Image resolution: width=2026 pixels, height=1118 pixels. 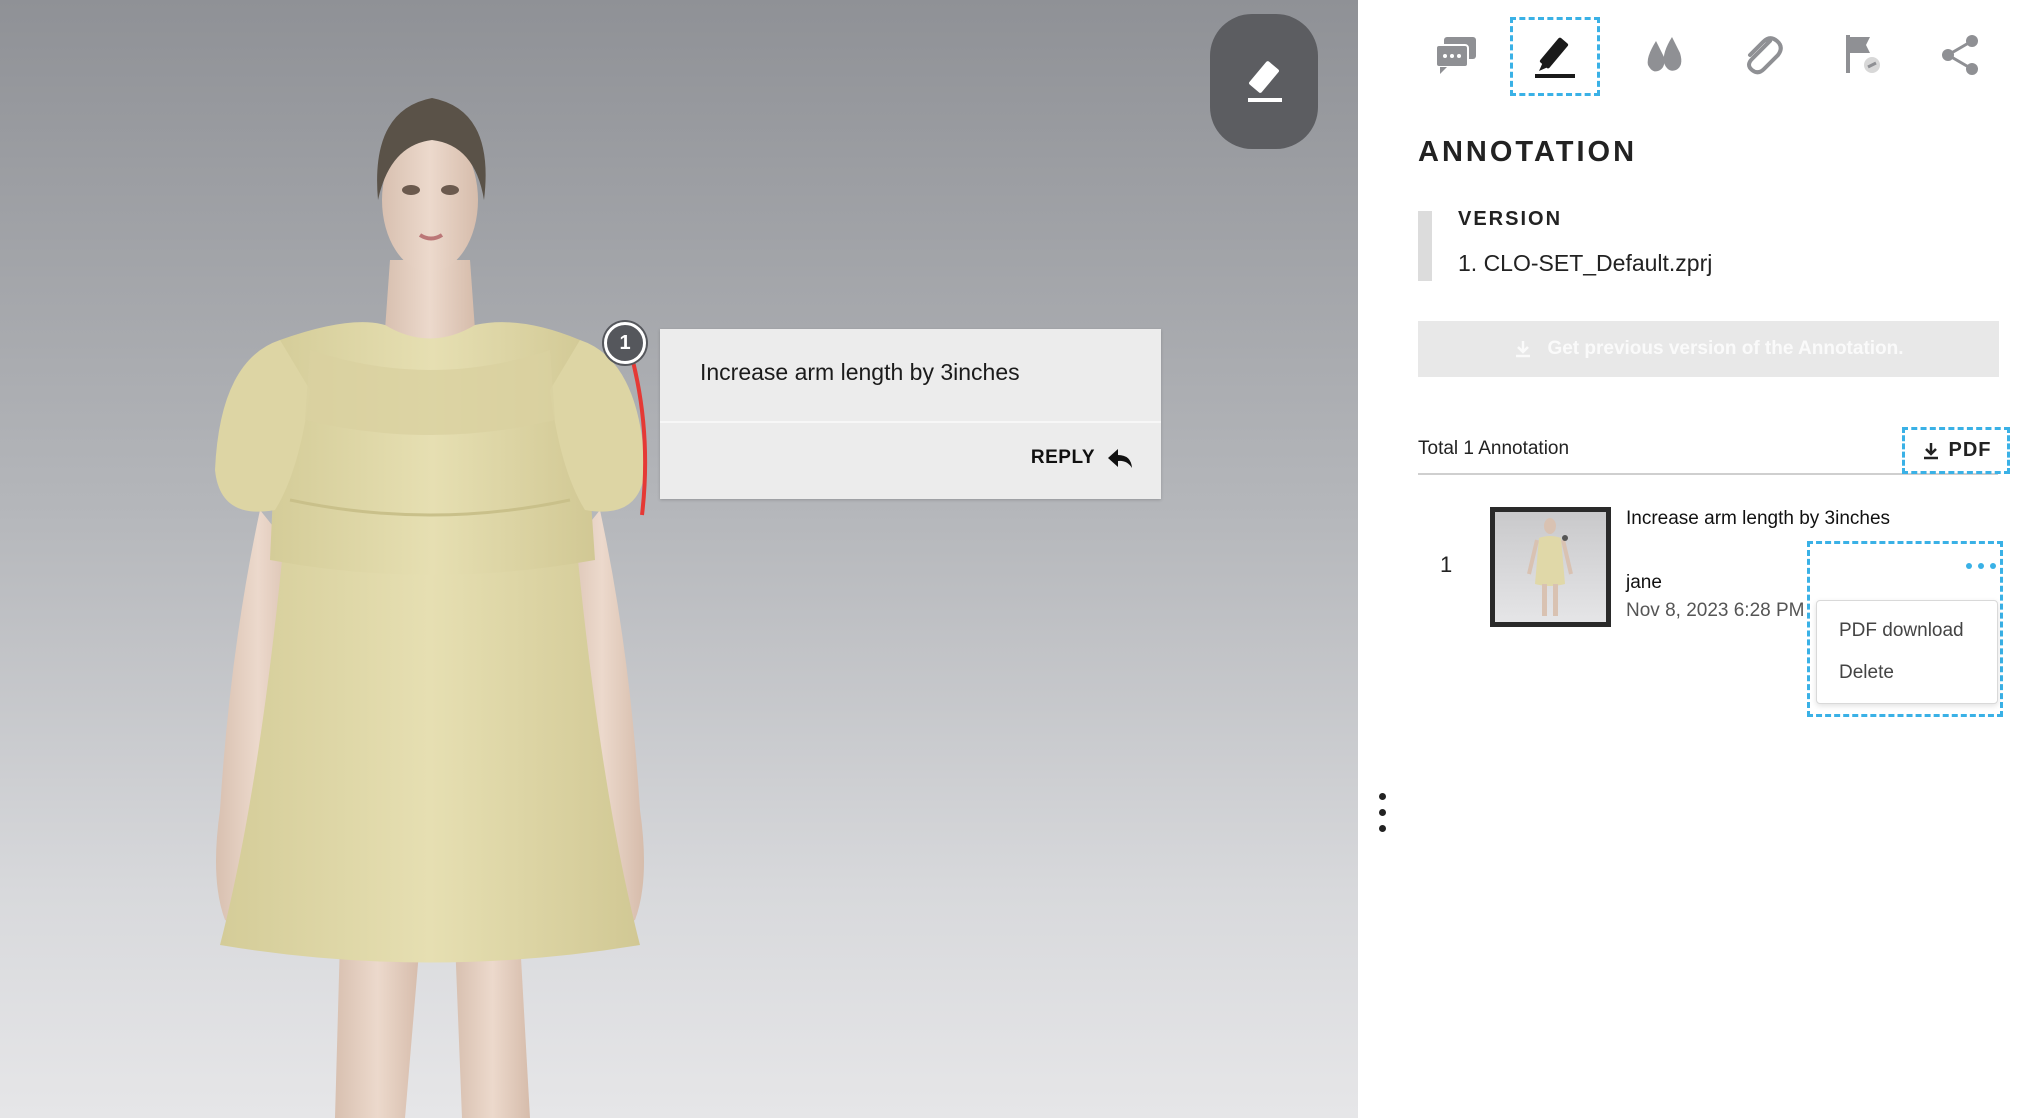 I want to click on avatar-thumbnail-image, so click(x=1550, y=567).